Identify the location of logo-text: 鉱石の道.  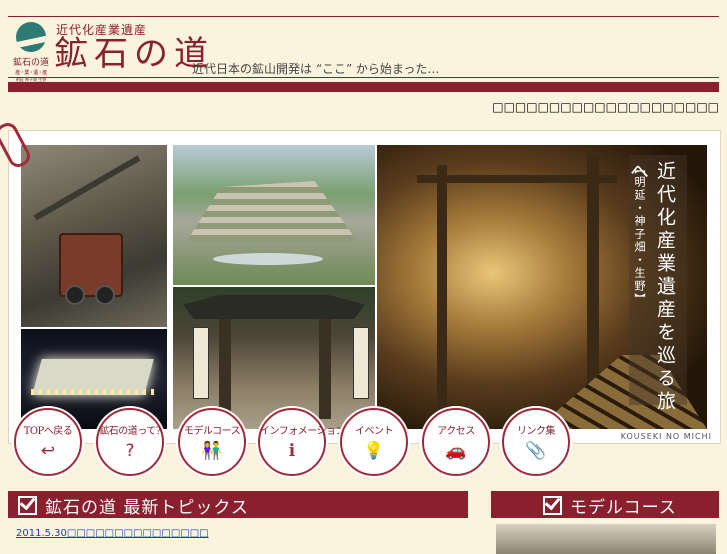
(30, 63).